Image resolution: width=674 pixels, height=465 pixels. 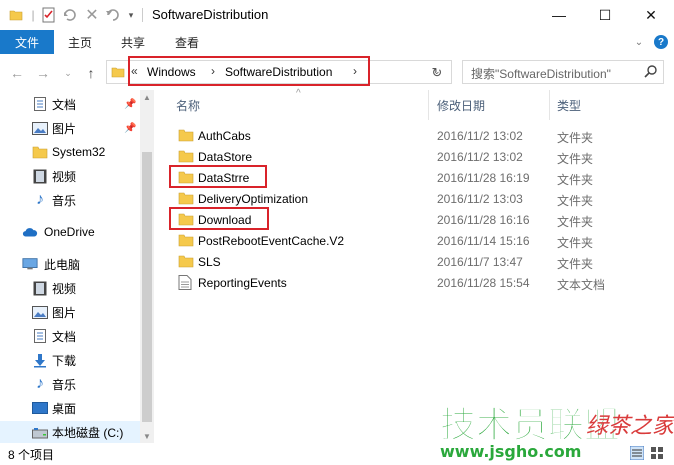 What do you see at coordinates (43, 73) in the screenshot?
I see `forward-arrow-icon: →` at bounding box center [43, 73].